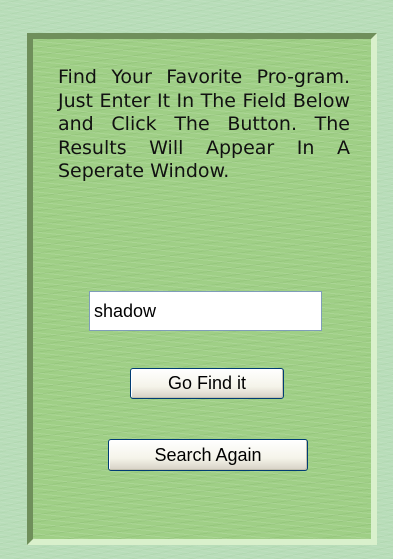 Image resolution: width=393 pixels, height=559 pixels. I want to click on go-find-button: Go Find it, so click(207, 383).